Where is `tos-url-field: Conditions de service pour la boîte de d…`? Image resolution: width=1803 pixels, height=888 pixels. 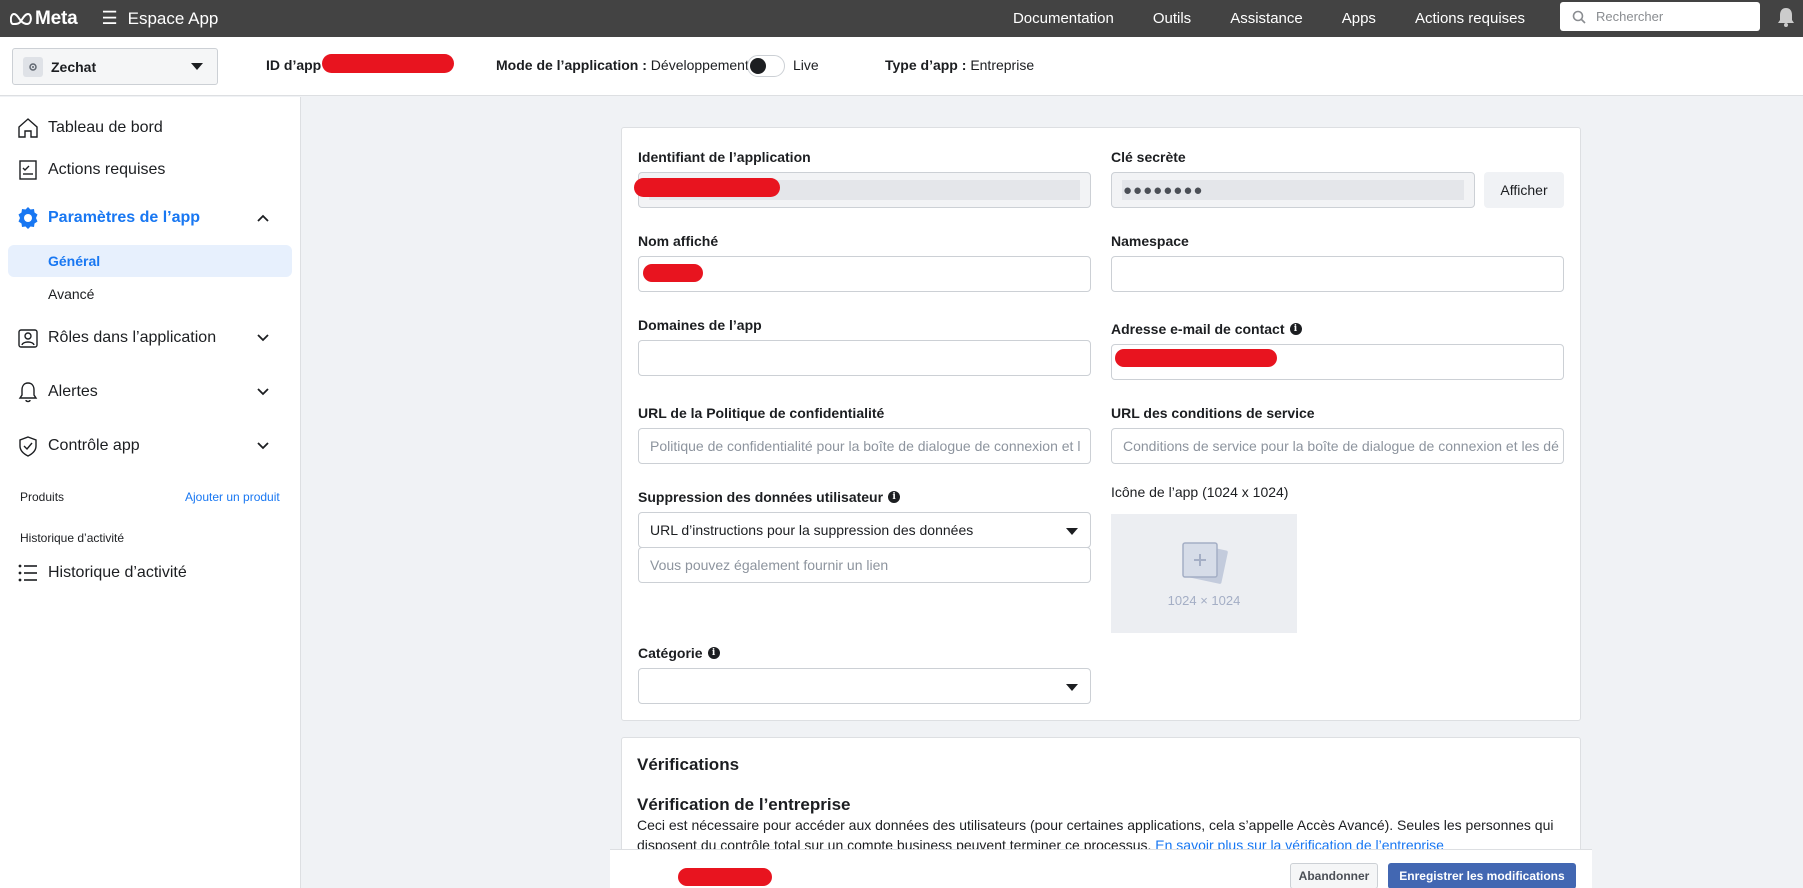 tos-url-field: Conditions de service pour la boîte de d… is located at coordinates (1337, 446).